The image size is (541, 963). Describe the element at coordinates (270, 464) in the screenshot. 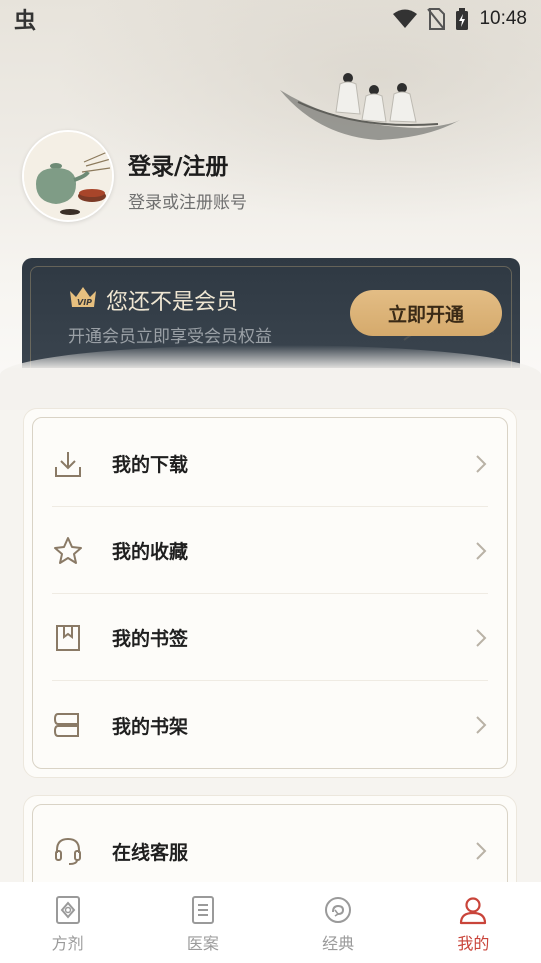

I see `menu-item-downloads: 我的下载` at that location.